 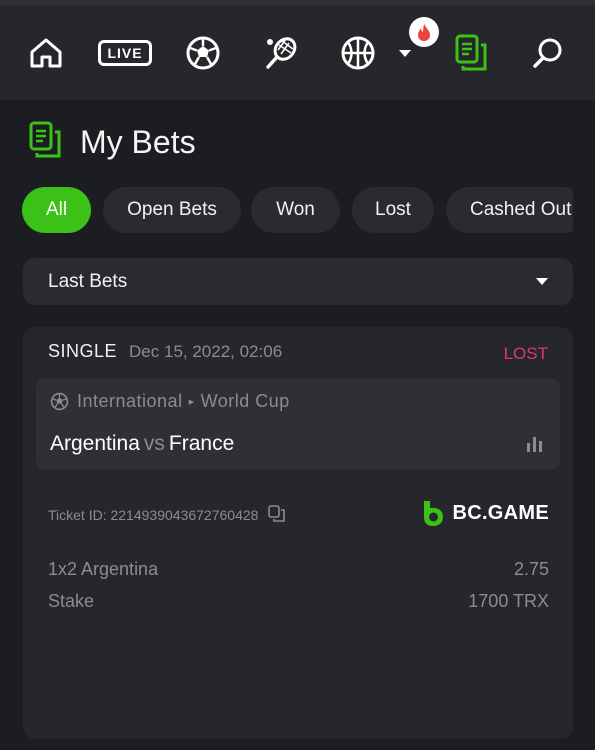 I want to click on my-bets-document-icon, so click(x=471, y=53).